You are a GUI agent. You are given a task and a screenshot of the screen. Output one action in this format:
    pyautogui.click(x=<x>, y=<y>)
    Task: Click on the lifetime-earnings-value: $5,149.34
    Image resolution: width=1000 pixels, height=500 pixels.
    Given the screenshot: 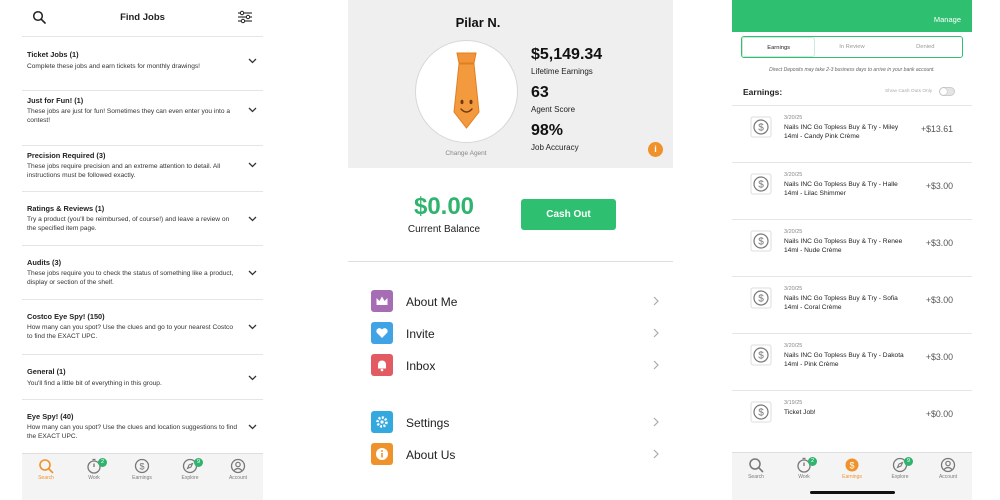 What is the action you would take?
    pyautogui.click(x=567, y=54)
    